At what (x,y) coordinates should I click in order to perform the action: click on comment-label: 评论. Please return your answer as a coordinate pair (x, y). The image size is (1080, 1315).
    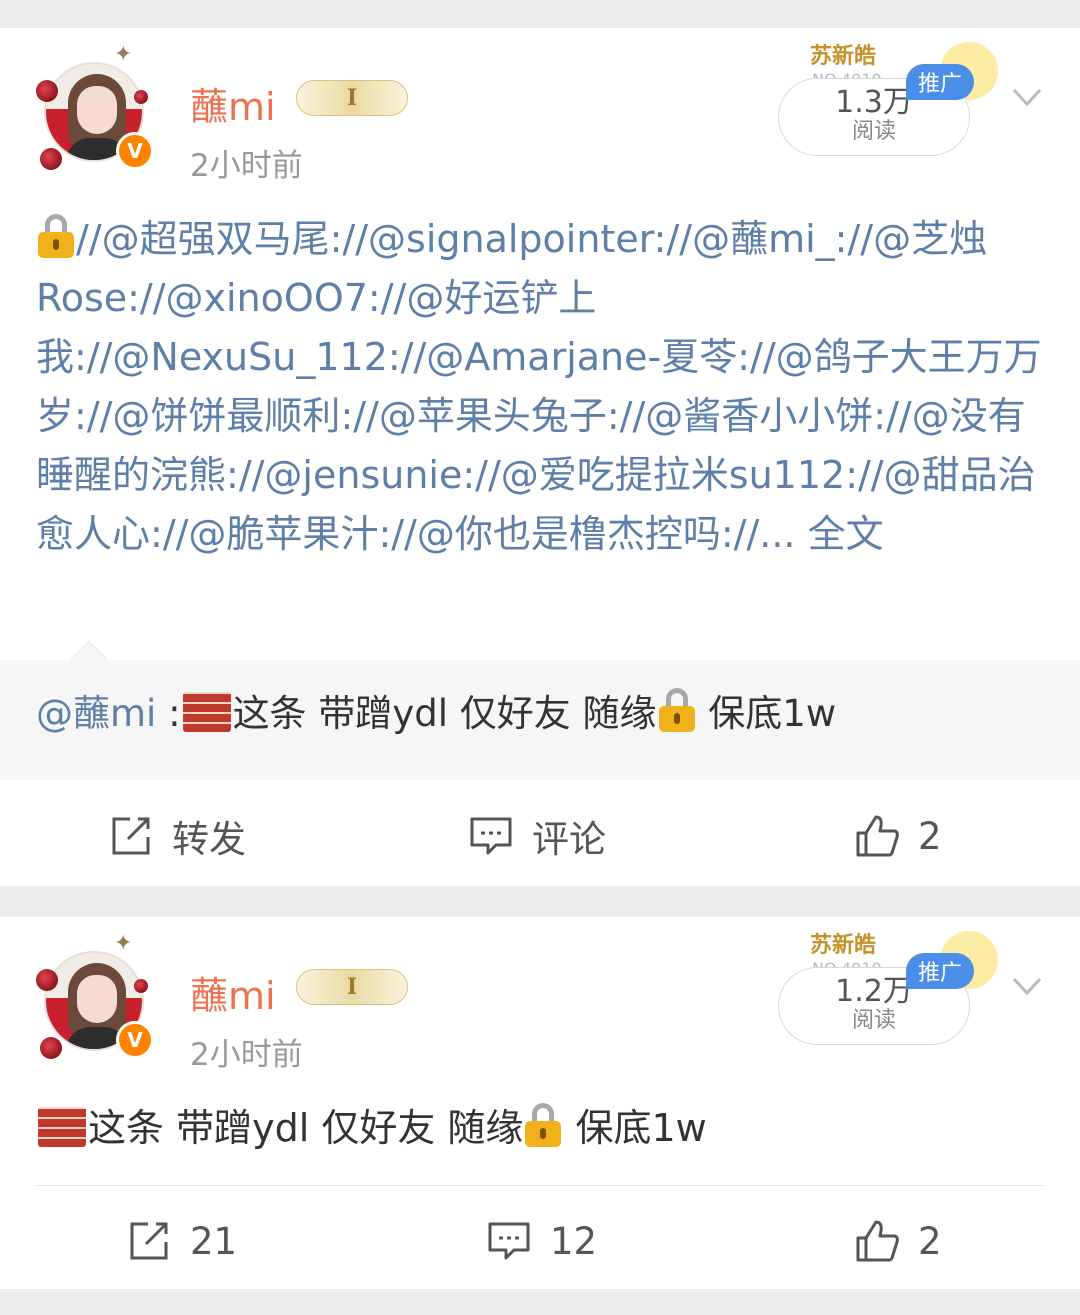
    Looking at the image, I should click on (569, 839).